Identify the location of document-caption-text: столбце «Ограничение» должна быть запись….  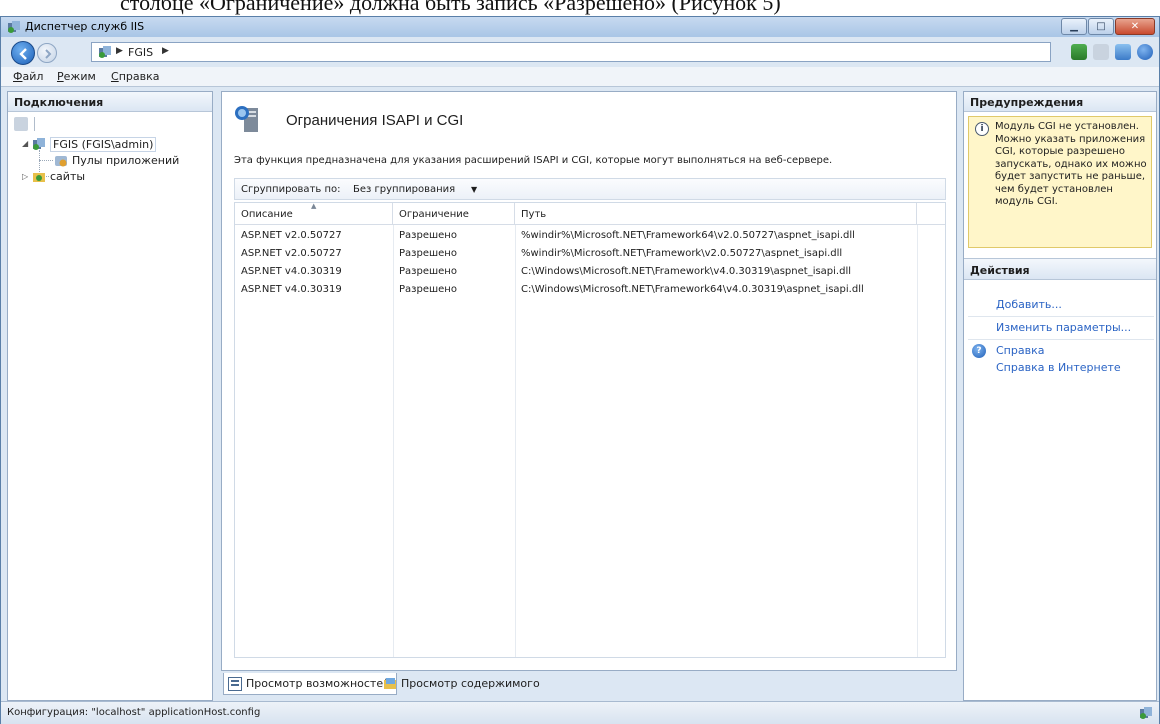
(450, 7).